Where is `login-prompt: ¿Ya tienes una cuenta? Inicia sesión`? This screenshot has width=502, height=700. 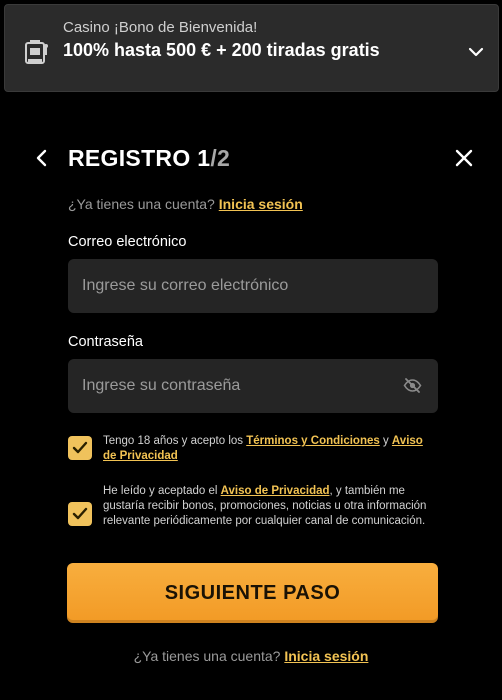
login-prompt: ¿Ya tienes una cuenta? Inicia sesión is located at coordinates (185, 204).